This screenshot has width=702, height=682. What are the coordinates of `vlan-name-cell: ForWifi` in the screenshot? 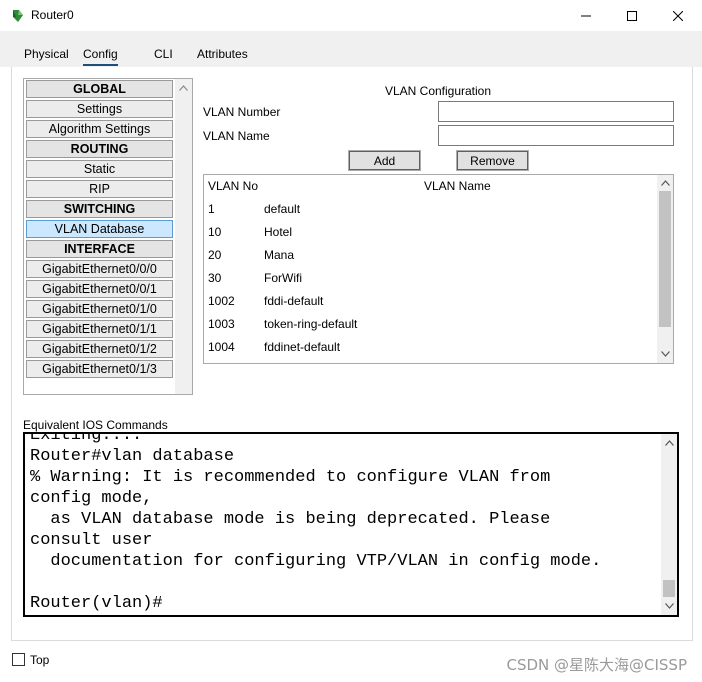 It's located at (283, 278).